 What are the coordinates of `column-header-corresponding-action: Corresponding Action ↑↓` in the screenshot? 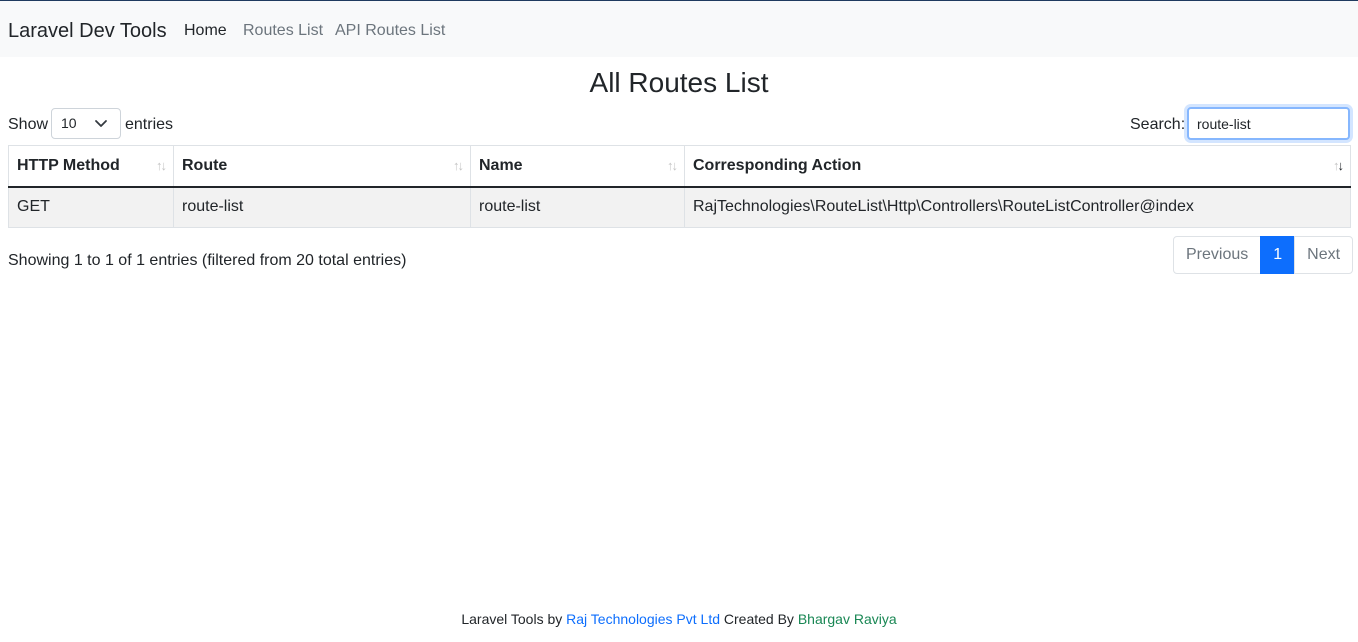 It's located at (1017, 166).